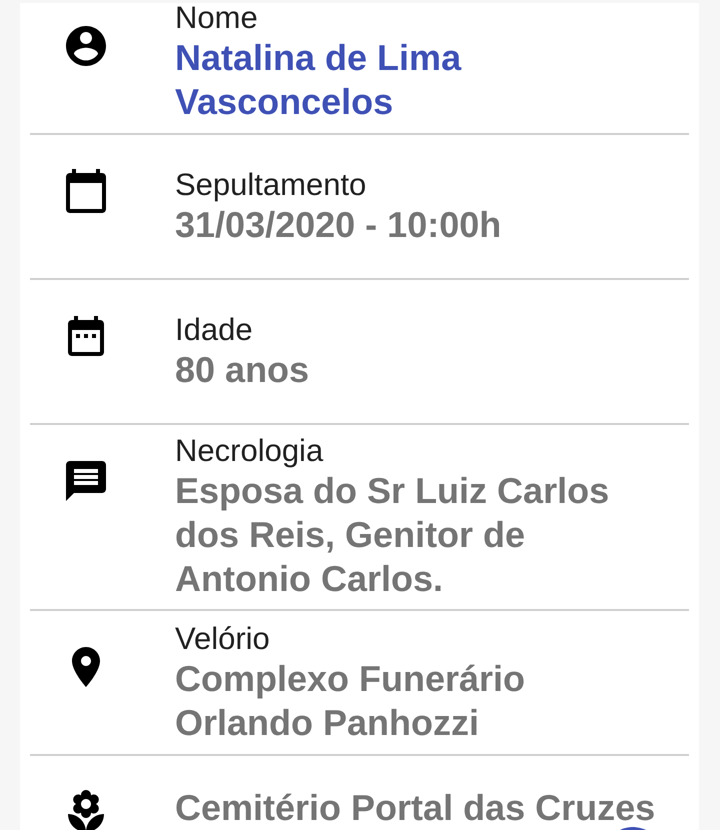  Describe the element at coordinates (271, 184) in the screenshot. I see `field-label: Sepultamento` at that location.